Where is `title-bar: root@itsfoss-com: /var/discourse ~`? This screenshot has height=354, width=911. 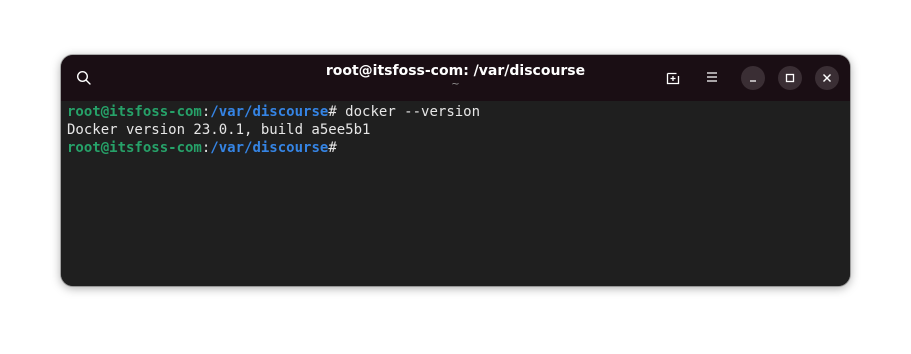
title-bar: root@itsfoss-com: /var/discourse ~ is located at coordinates (455, 78).